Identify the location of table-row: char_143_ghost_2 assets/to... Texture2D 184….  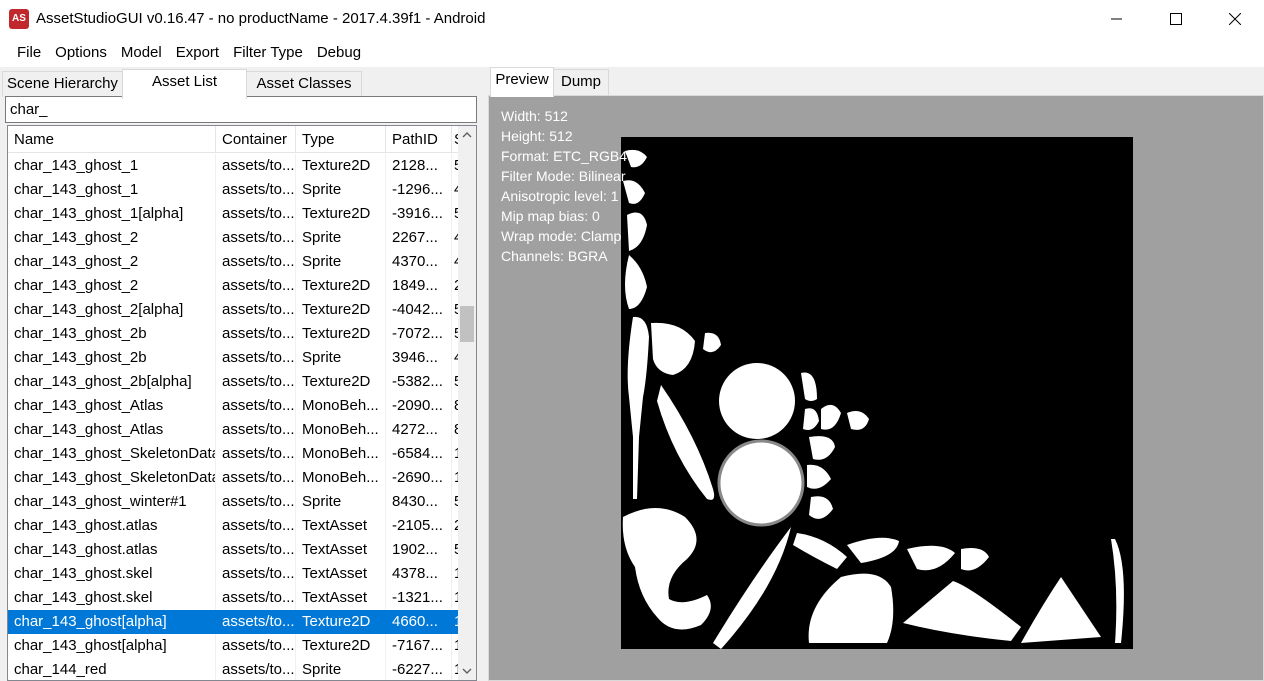
(234, 286).